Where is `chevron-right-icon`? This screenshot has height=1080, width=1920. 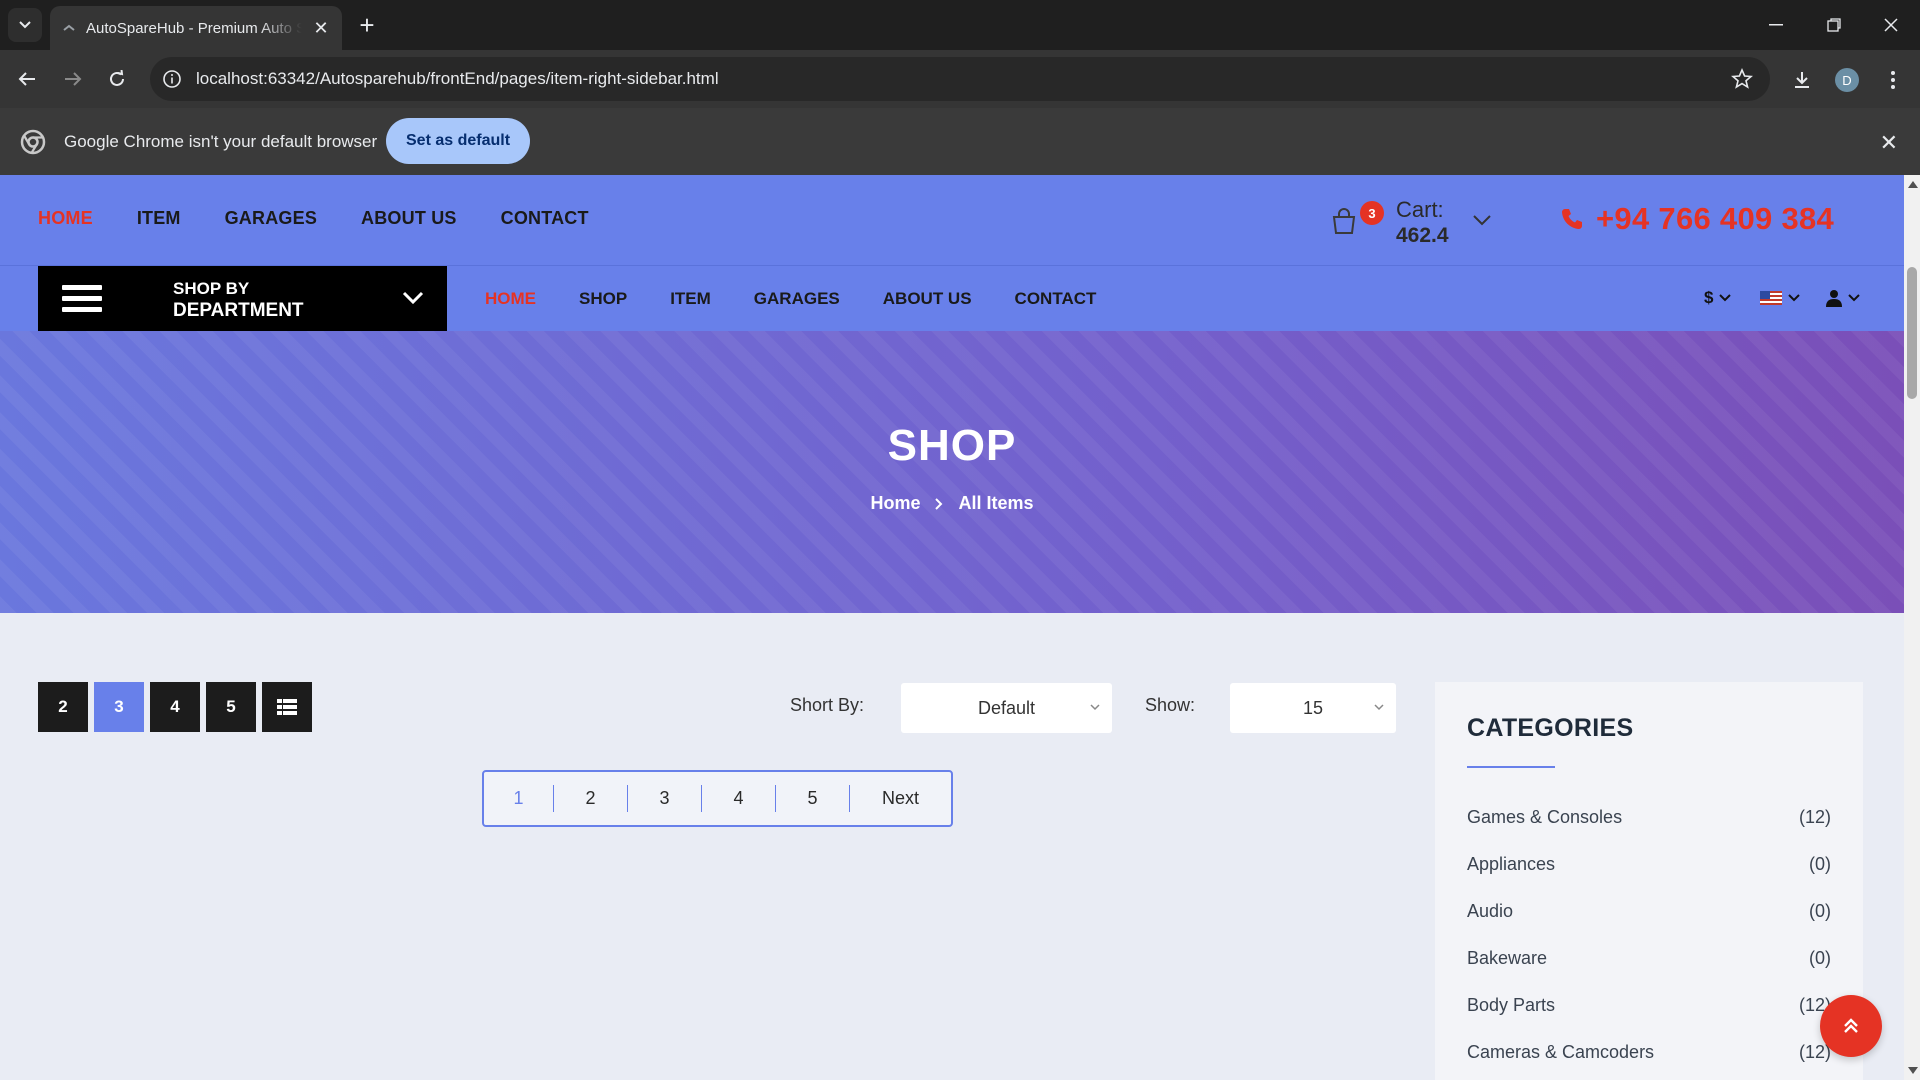 chevron-right-icon is located at coordinates (939, 503).